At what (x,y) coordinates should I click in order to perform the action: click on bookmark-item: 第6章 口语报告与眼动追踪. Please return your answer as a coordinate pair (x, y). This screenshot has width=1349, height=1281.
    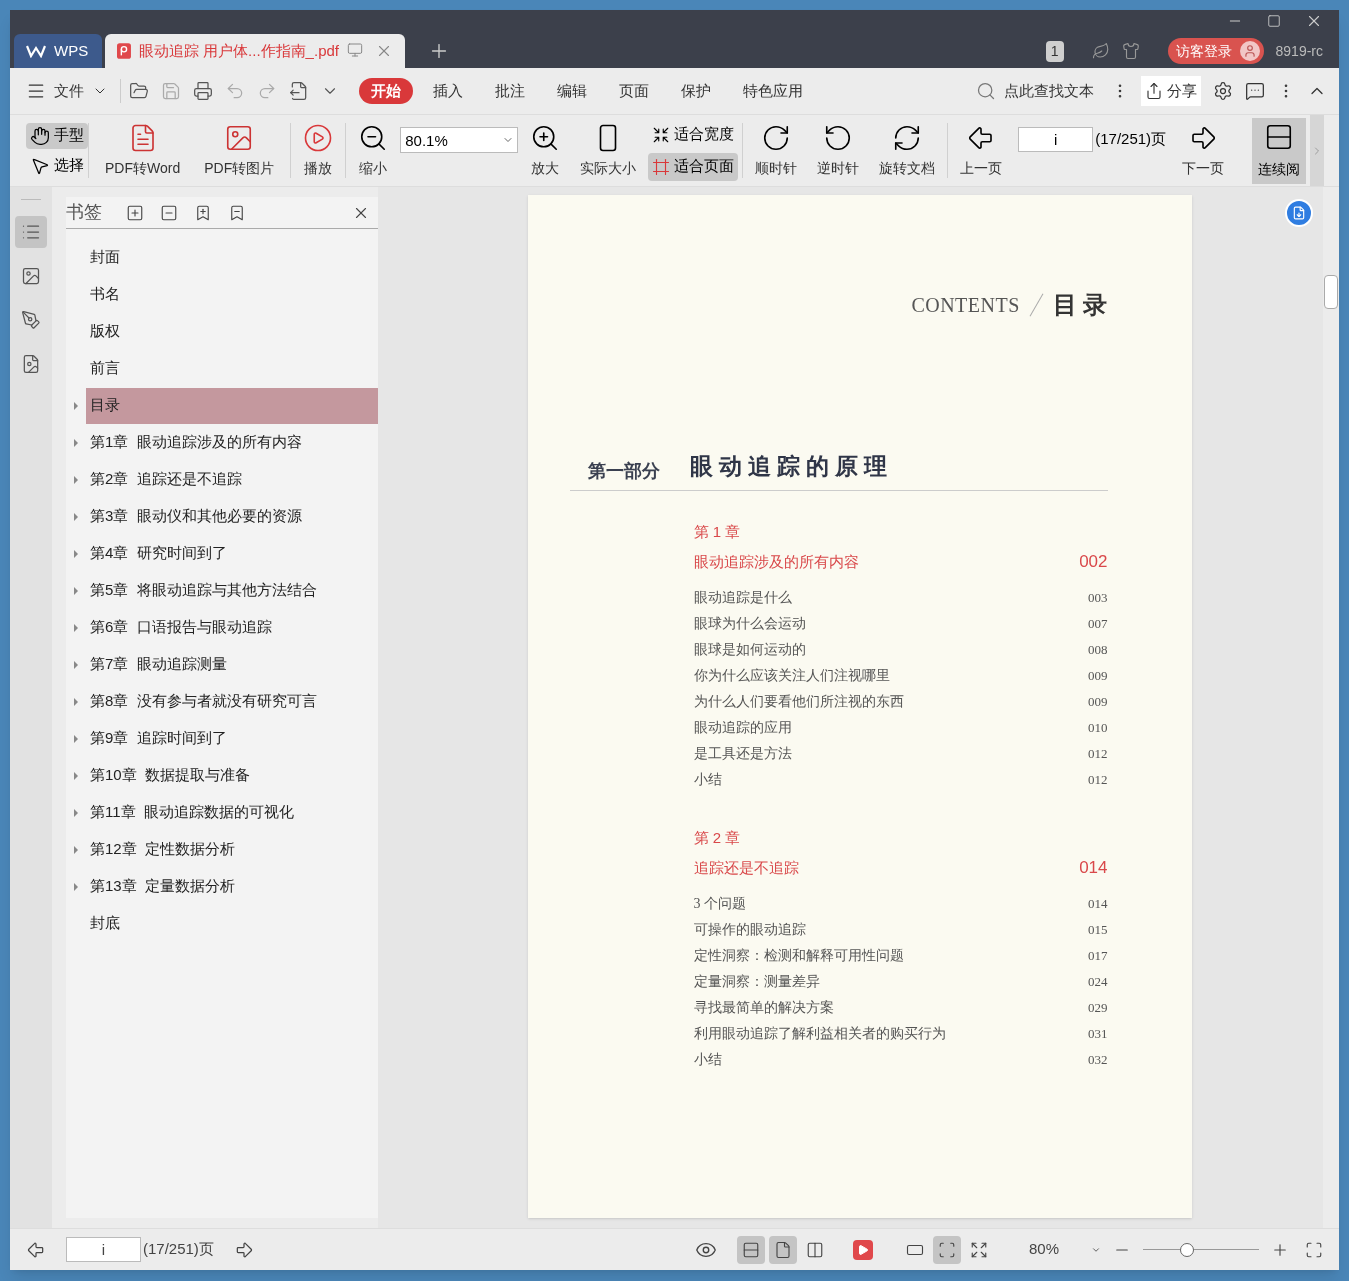
    Looking at the image, I should click on (232, 627).